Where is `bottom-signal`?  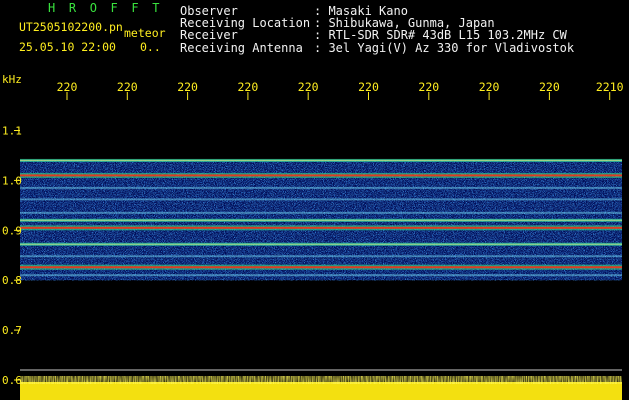
bottom-signal is located at coordinates (321, 384).